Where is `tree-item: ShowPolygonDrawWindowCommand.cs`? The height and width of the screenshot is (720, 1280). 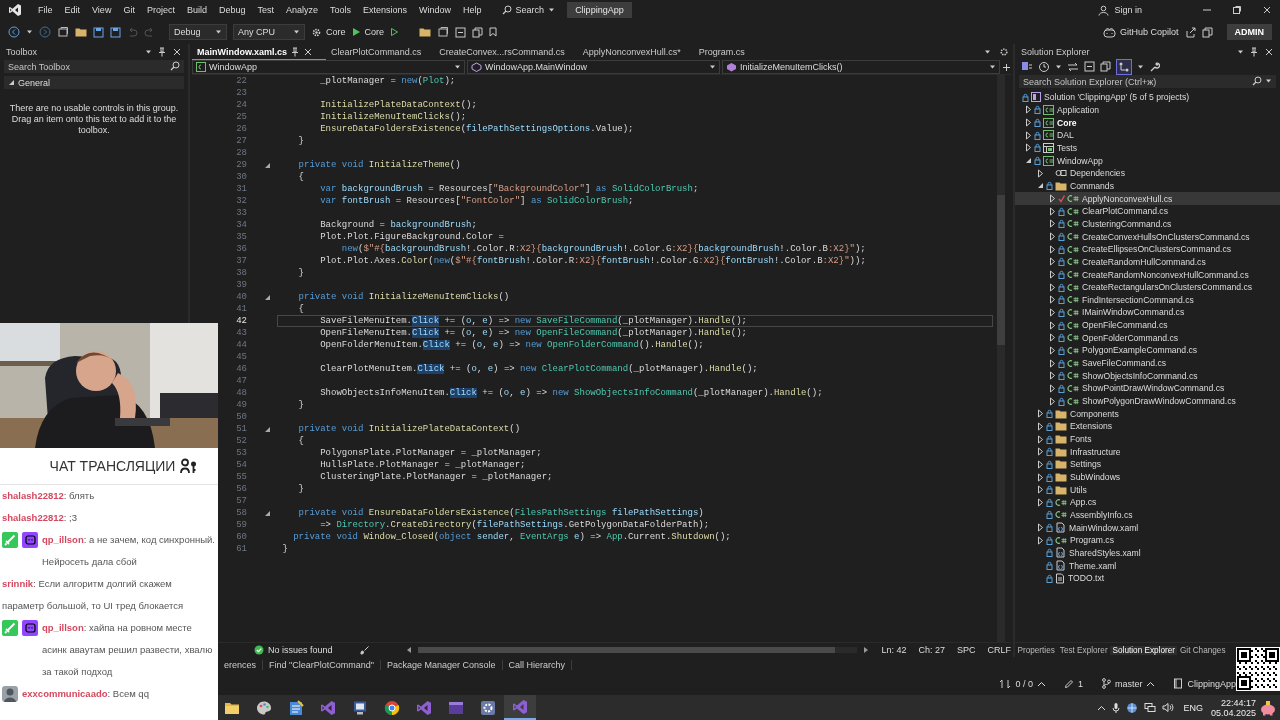 tree-item: ShowPolygonDrawWindowCommand.cs is located at coordinates (1147, 401).